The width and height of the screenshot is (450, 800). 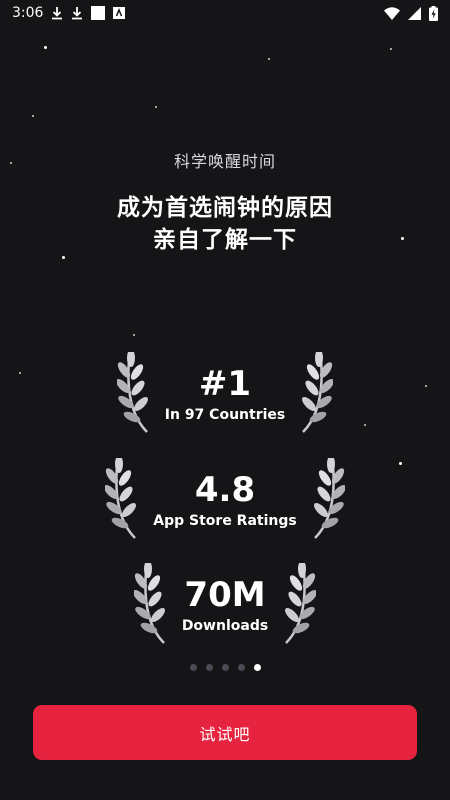 What do you see at coordinates (224, 161) in the screenshot?
I see `subtitle: 科学唤醒时间` at bounding box center [224, 161].